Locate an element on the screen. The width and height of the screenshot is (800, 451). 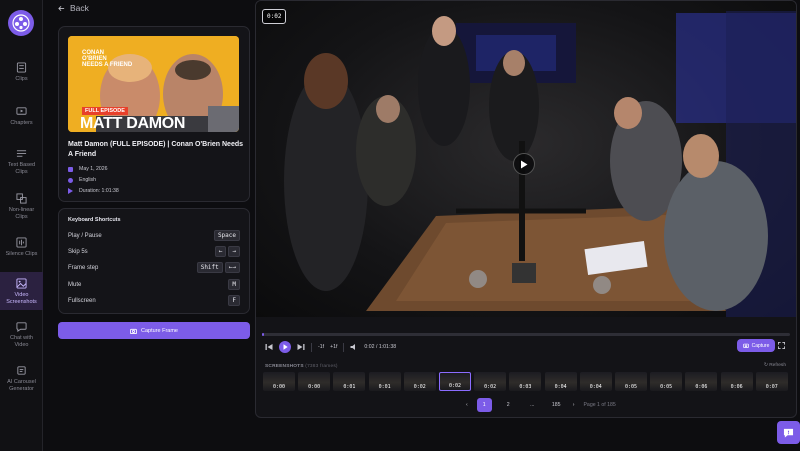
shortcut-row: Play / Pause Space is located at coordinates (154, 235).